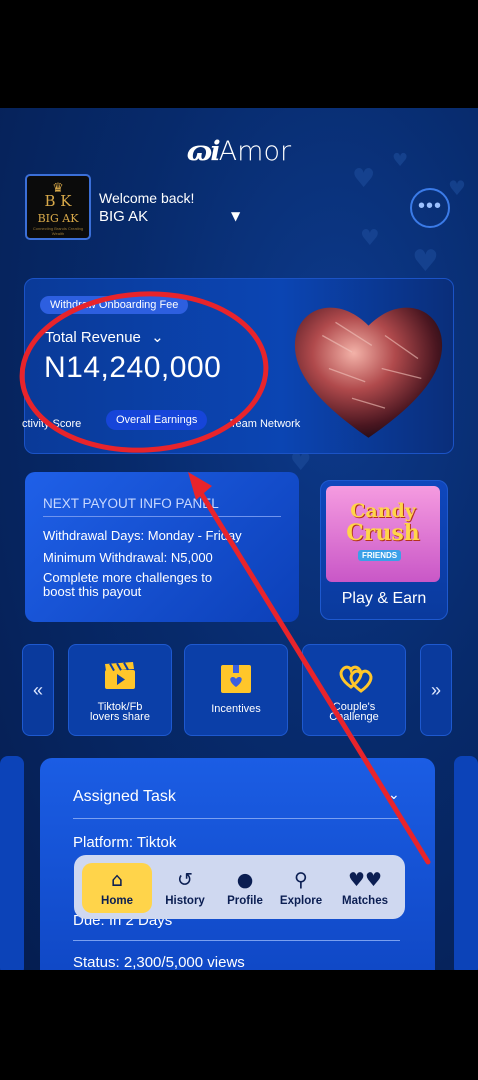  What do you see at coordinates (128, 577) in the screenshot?
I see `payout-note-line1: Complete more challenges to` at bounding box center [128, 577].